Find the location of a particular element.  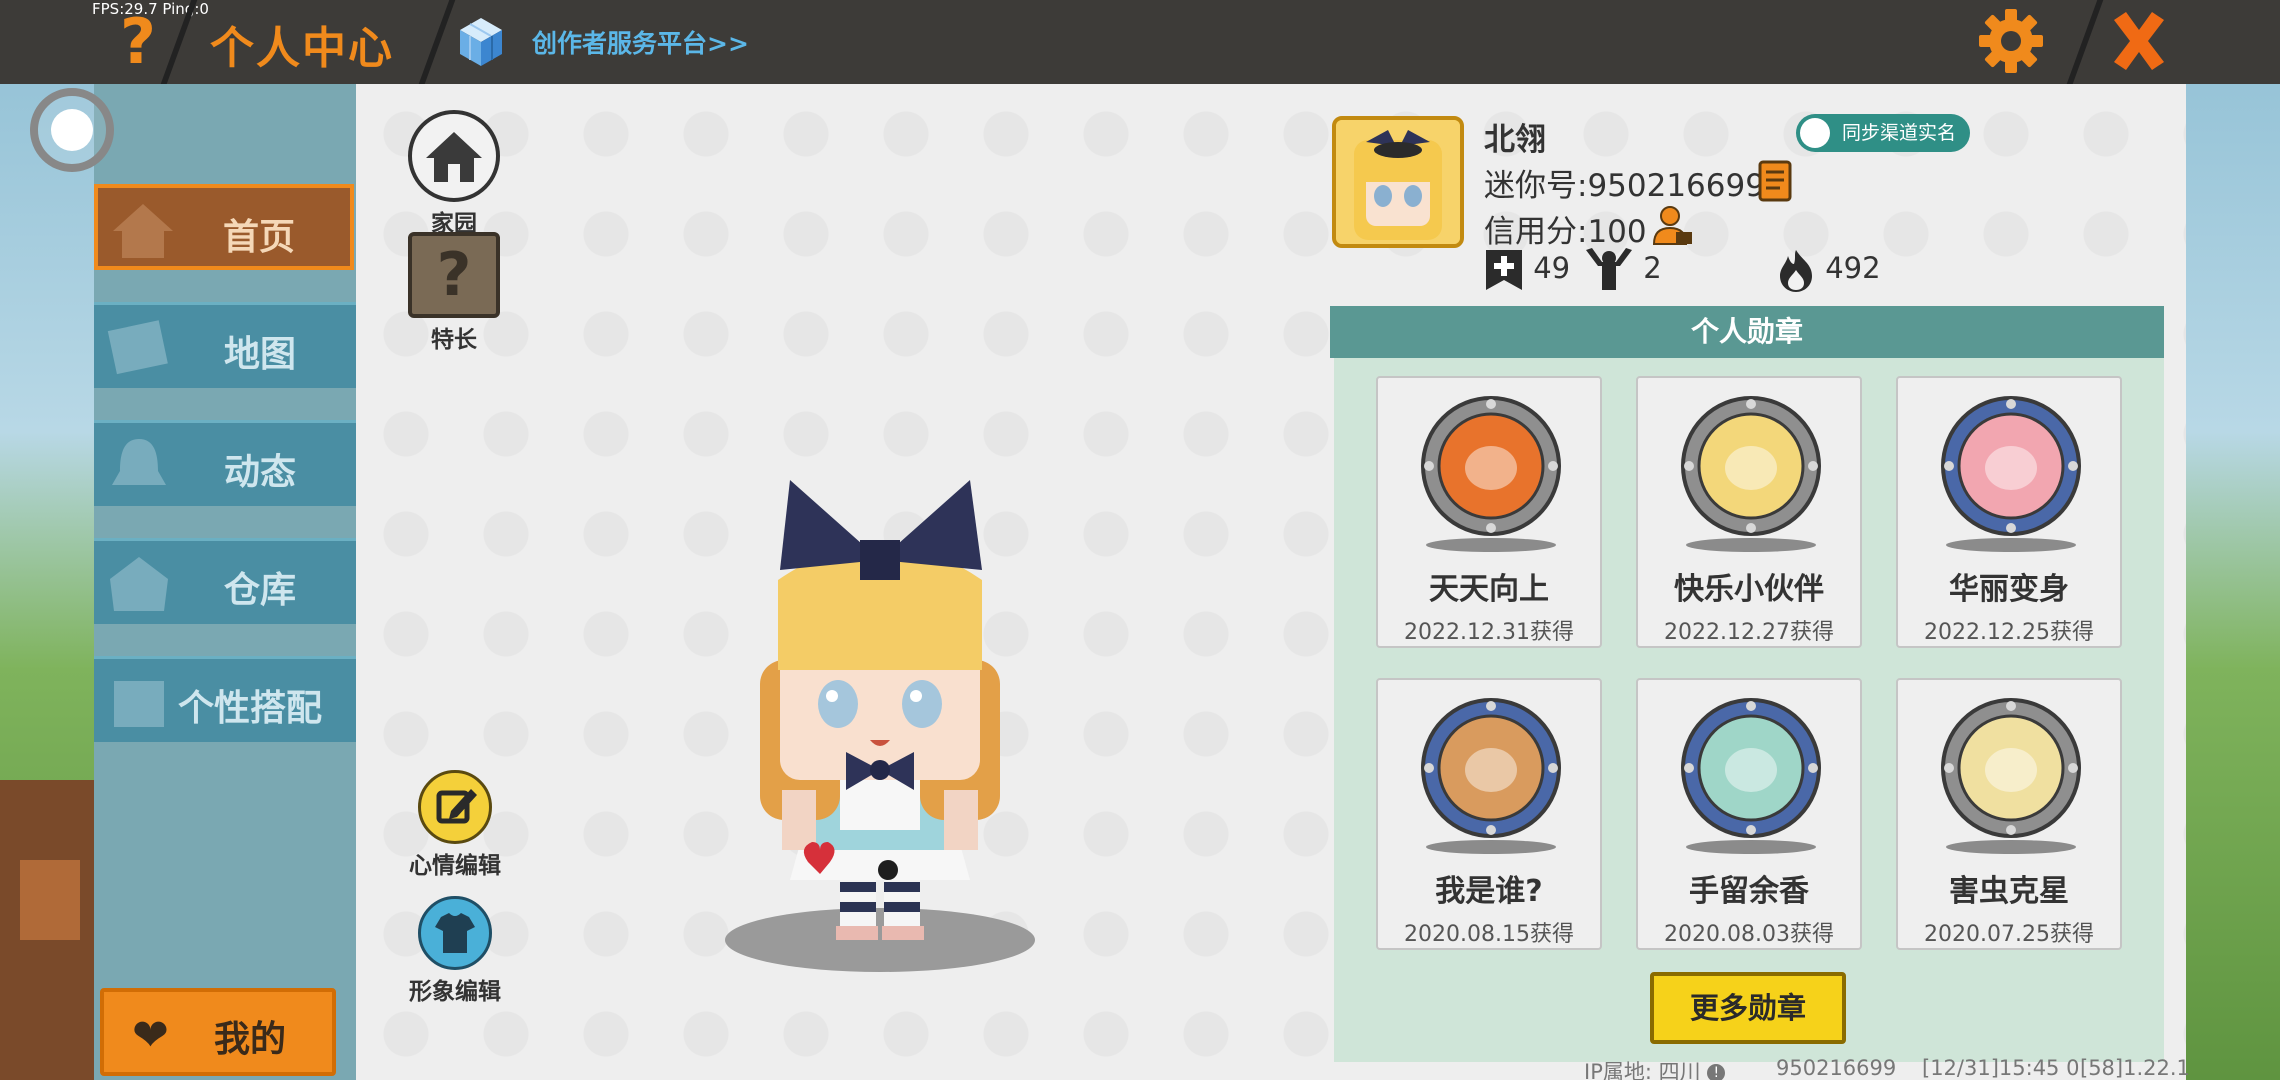

cheer-icon is located at coordinates (1609, 269).